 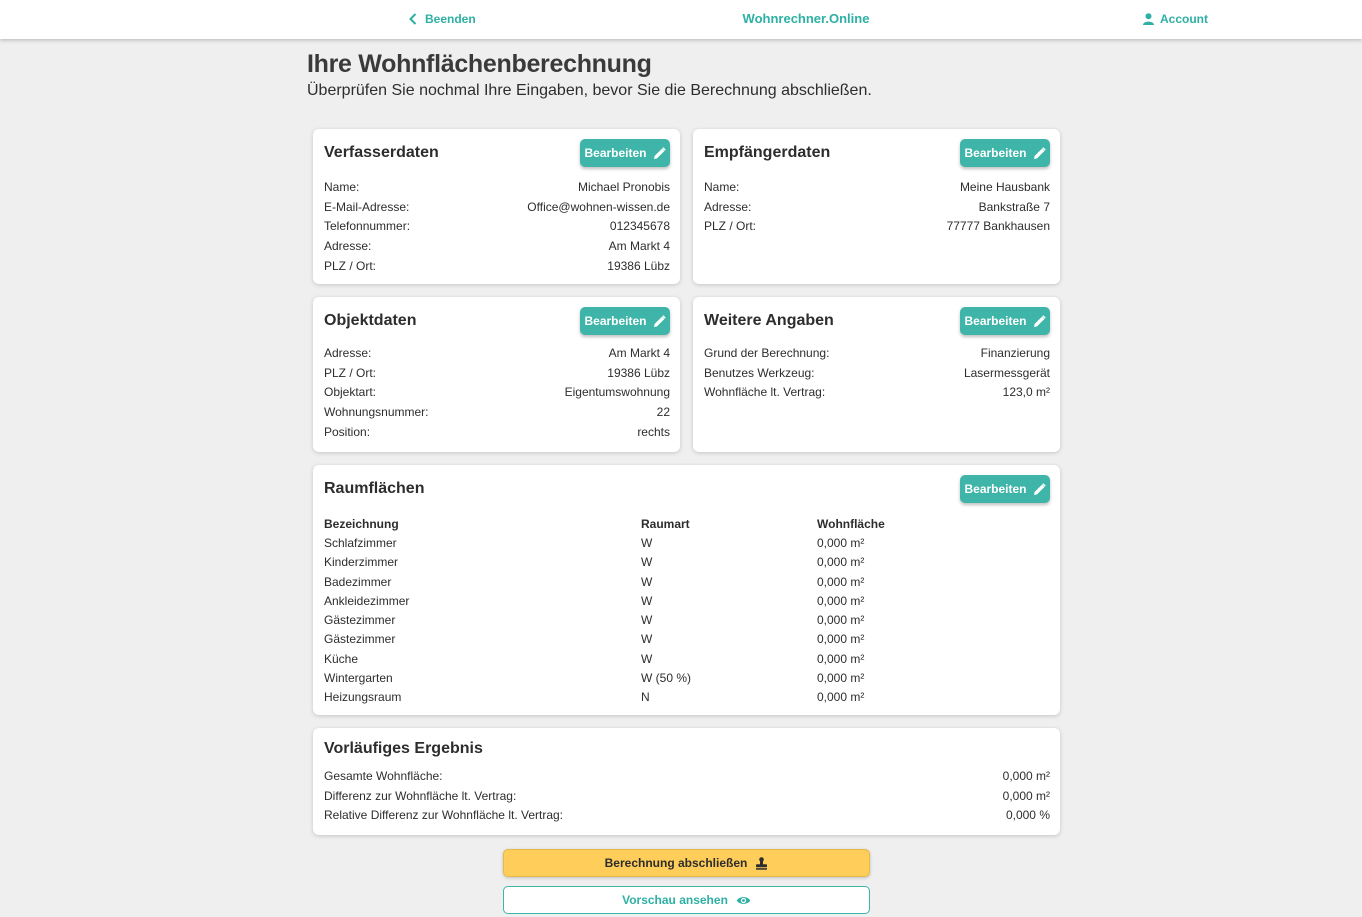 What do you see at coordinates (497, 431) in the screenshot?
I see `objekt-row: Position: rechts` at bounding box center [497, 431].